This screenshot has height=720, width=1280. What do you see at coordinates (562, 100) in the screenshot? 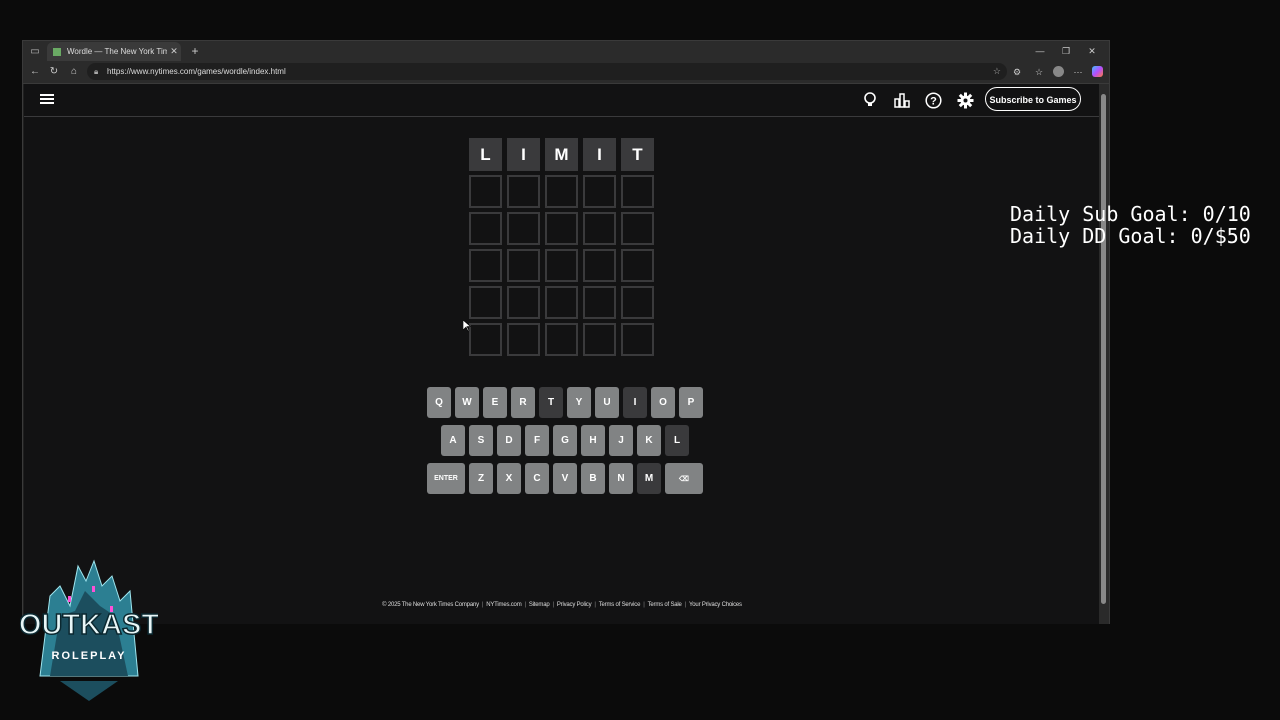
I see `site-header: ? Subscribe to Games` at bounding box center [562, 100].